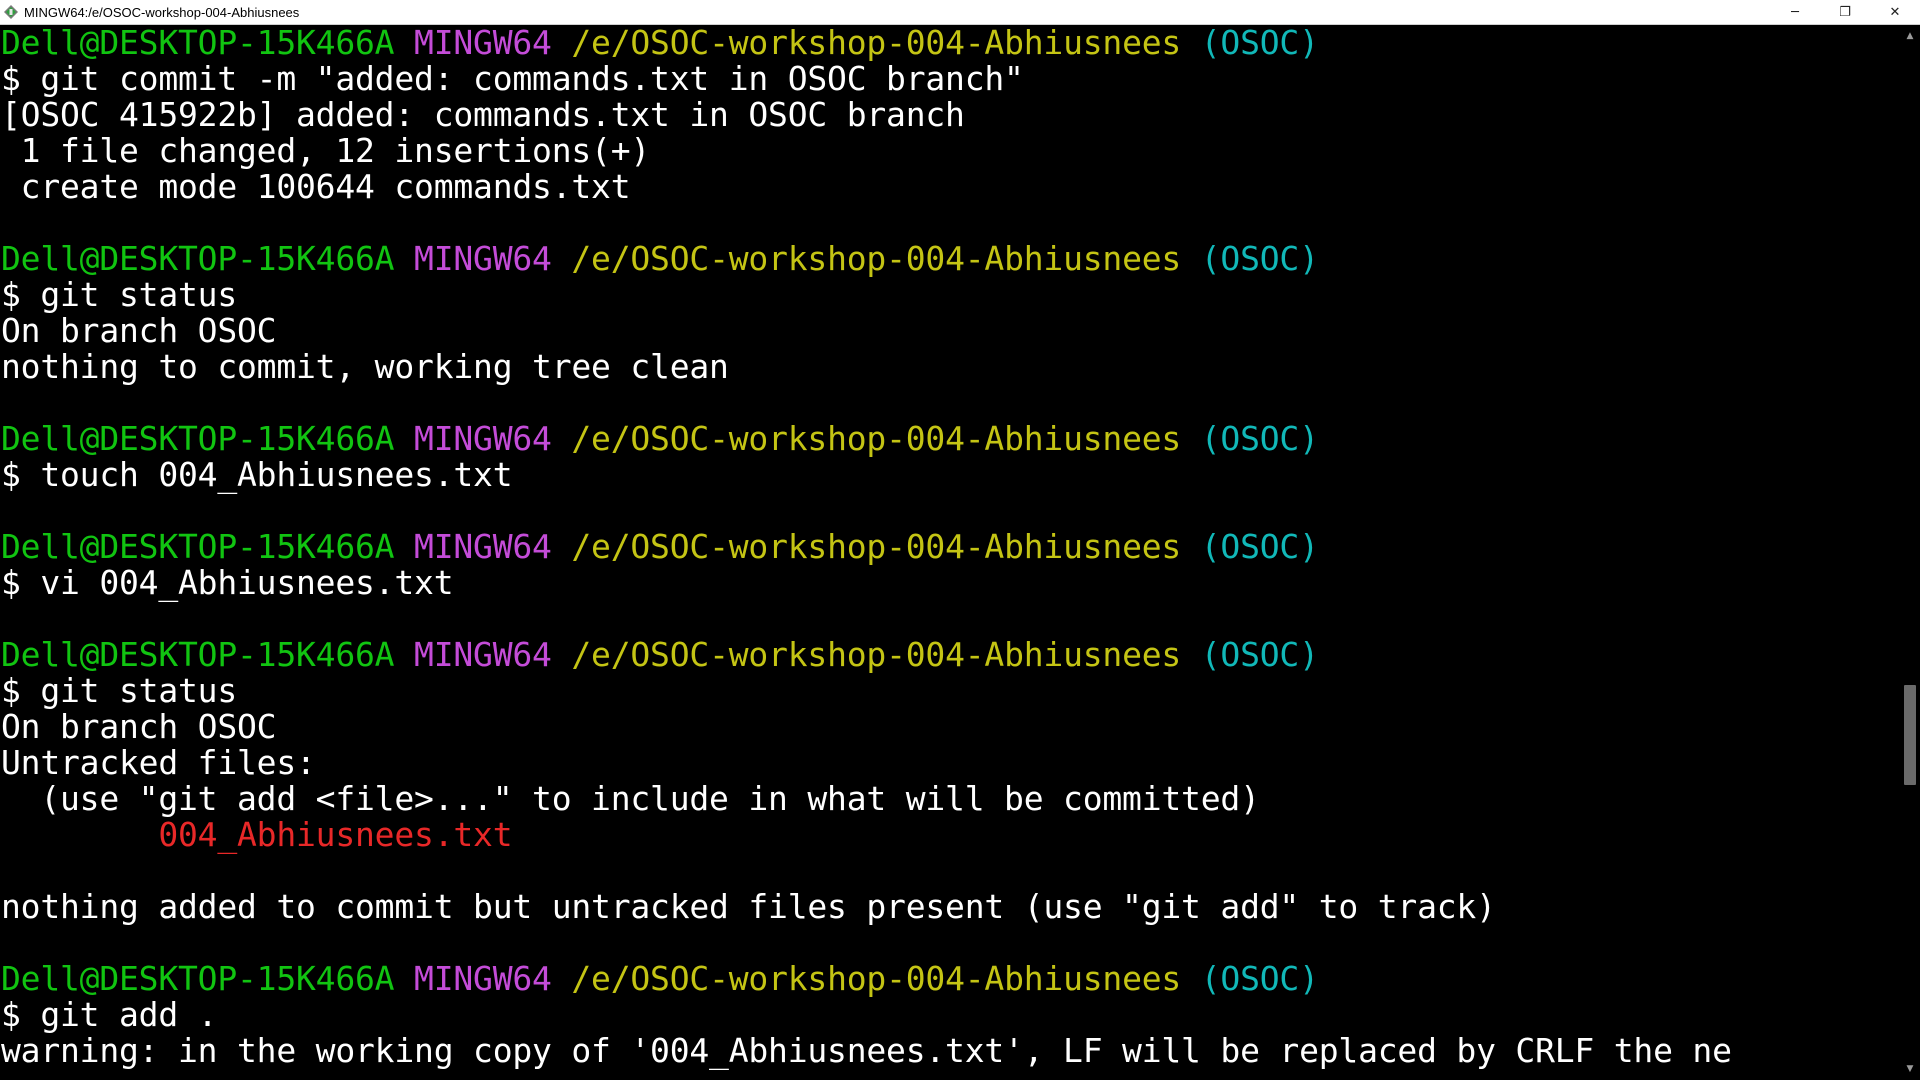 This screenshot has height=1080, width=1920. I want to click on untracked-file-line: 004_Abhiusnees.txt, so click(257, 834).